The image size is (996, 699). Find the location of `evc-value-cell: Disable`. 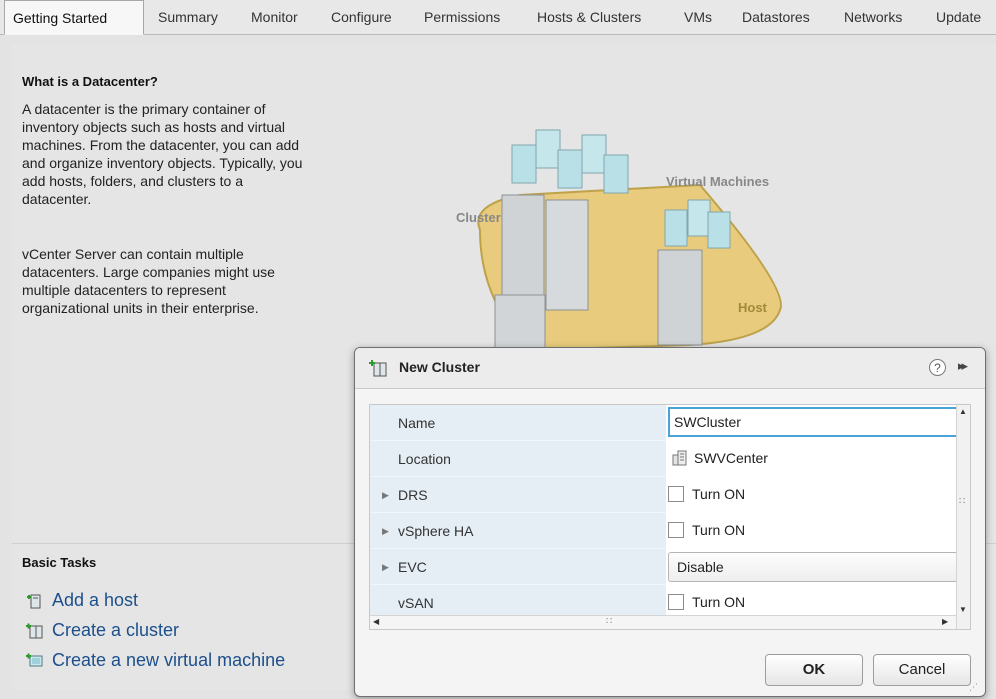

evc-value-cell: Disable is located at coordinates (819, 567).